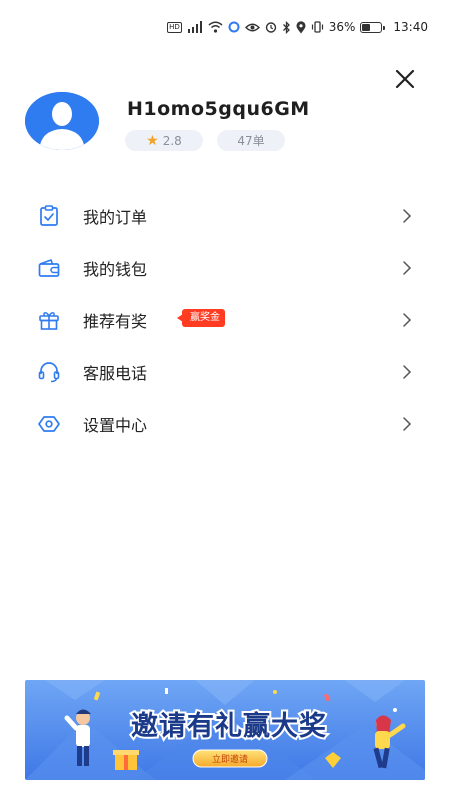 The height and width of the screenshot is (800, 450). I want to click on invite-now-button: 立即邀请, so click(230, 758).